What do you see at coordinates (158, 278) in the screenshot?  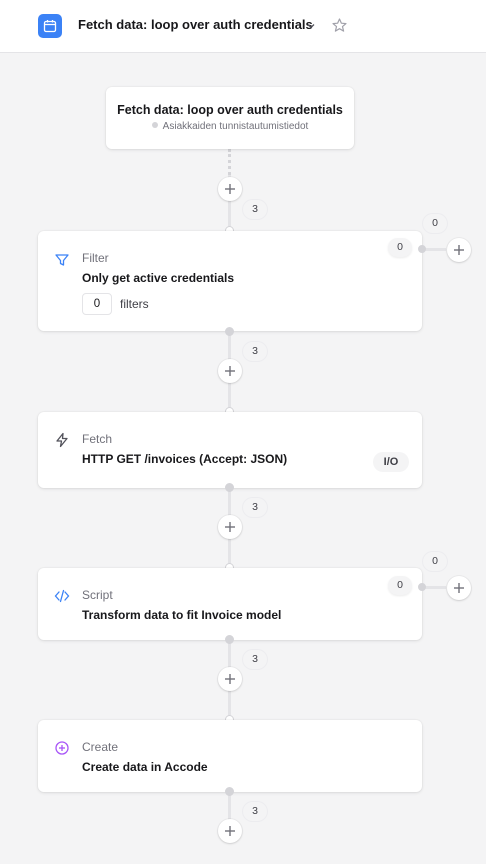 I see `step-description: Only get active credentials` at bounding box center [158, 278].